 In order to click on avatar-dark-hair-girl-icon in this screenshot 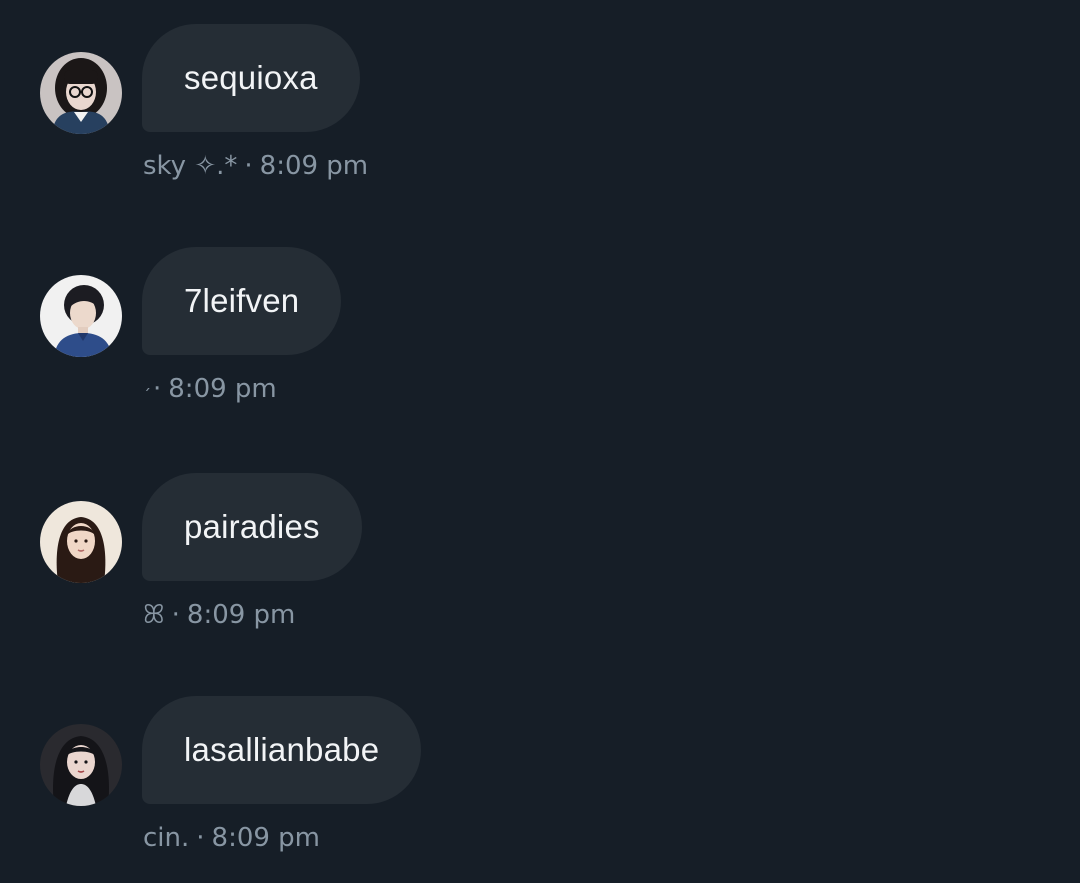, I will do `click(81, 765)`.